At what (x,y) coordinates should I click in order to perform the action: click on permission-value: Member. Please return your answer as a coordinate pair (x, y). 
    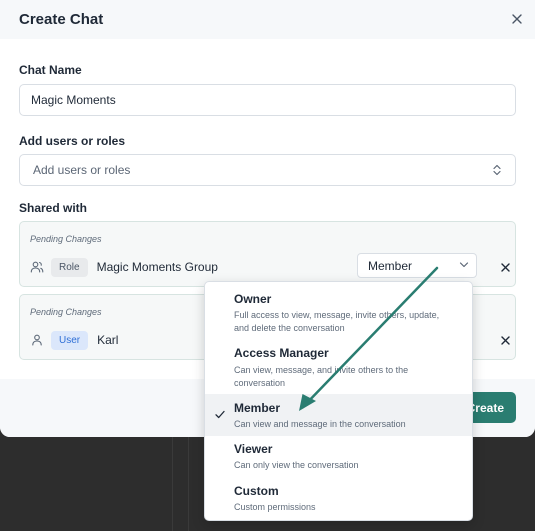
    Looking at the image, I should click on (390, 265).